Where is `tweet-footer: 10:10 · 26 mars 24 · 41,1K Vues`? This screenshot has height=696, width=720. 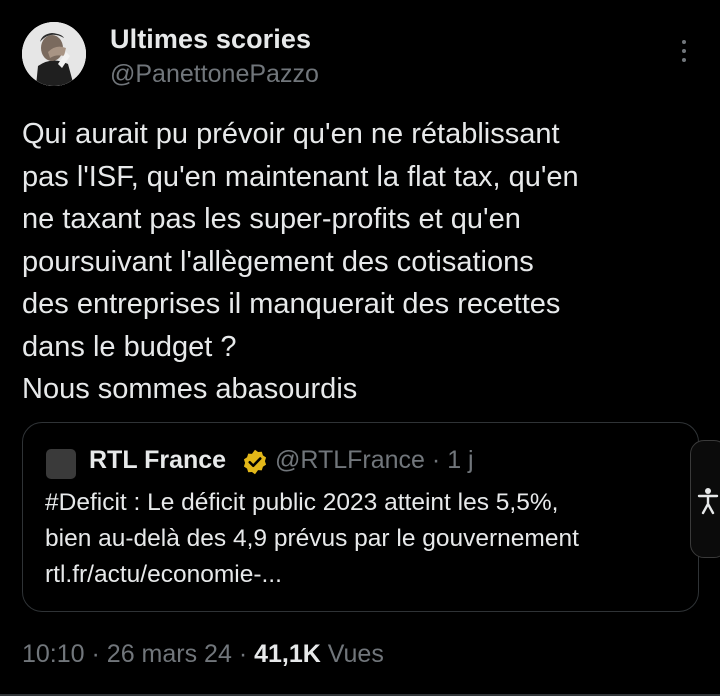
tweet-footer: 10:10 · 26 mars 24 · 41,1K Vues is located at coordinates (203, 654).